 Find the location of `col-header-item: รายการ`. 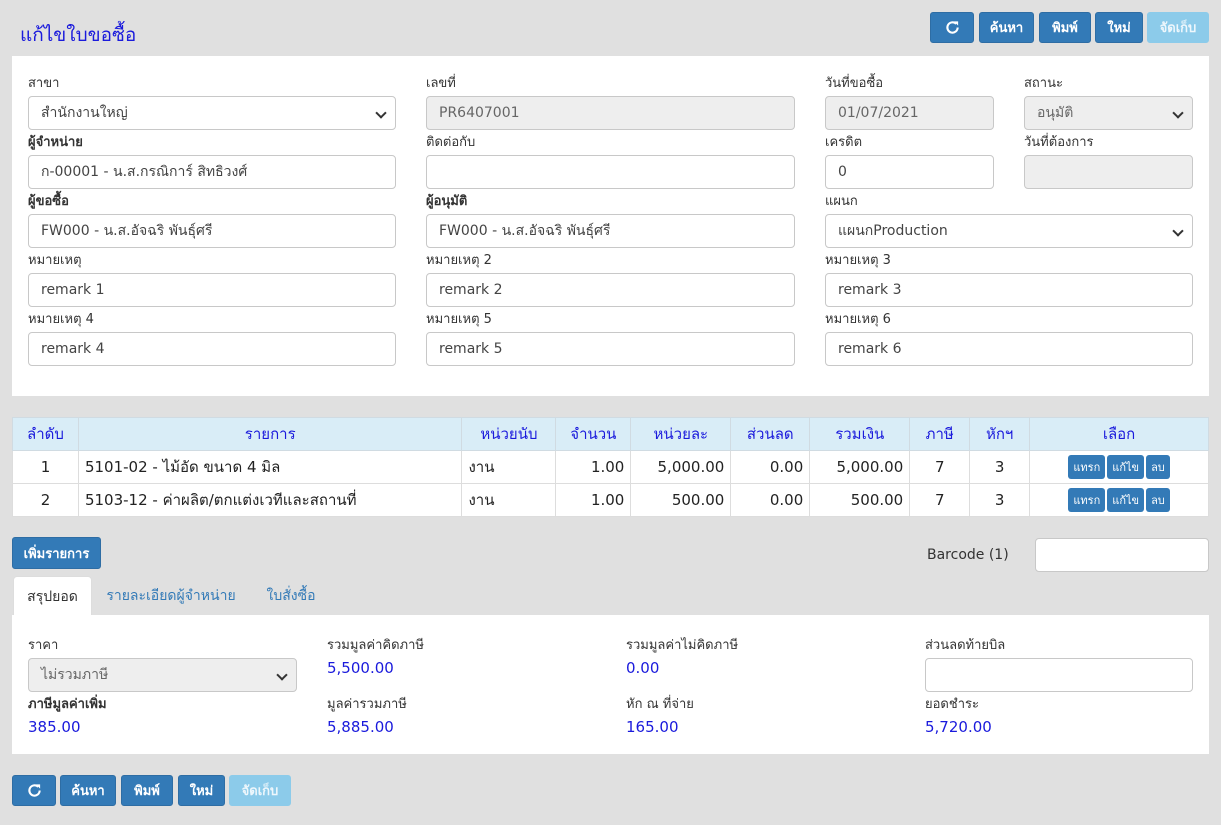

col-header-item: รายการ is located at coordinates (270, 434).